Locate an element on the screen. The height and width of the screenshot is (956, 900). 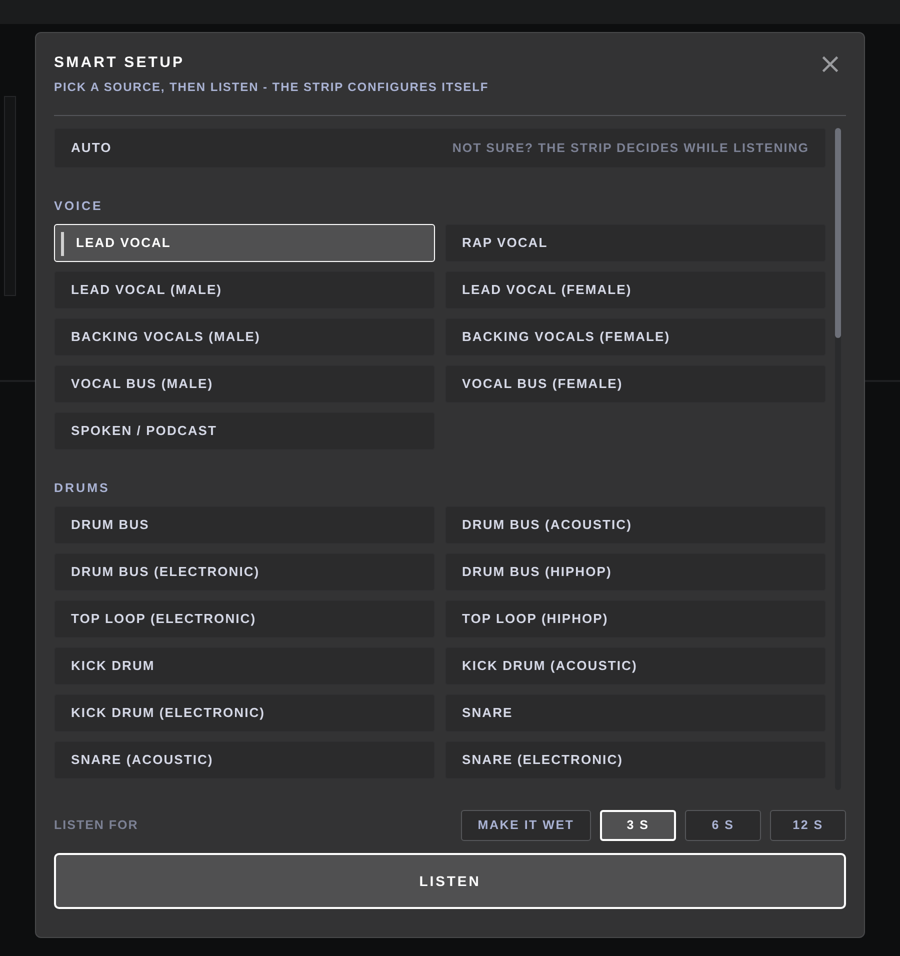
source-option: VOCAL BUS (MALE) is located at coordinates (244, 384).